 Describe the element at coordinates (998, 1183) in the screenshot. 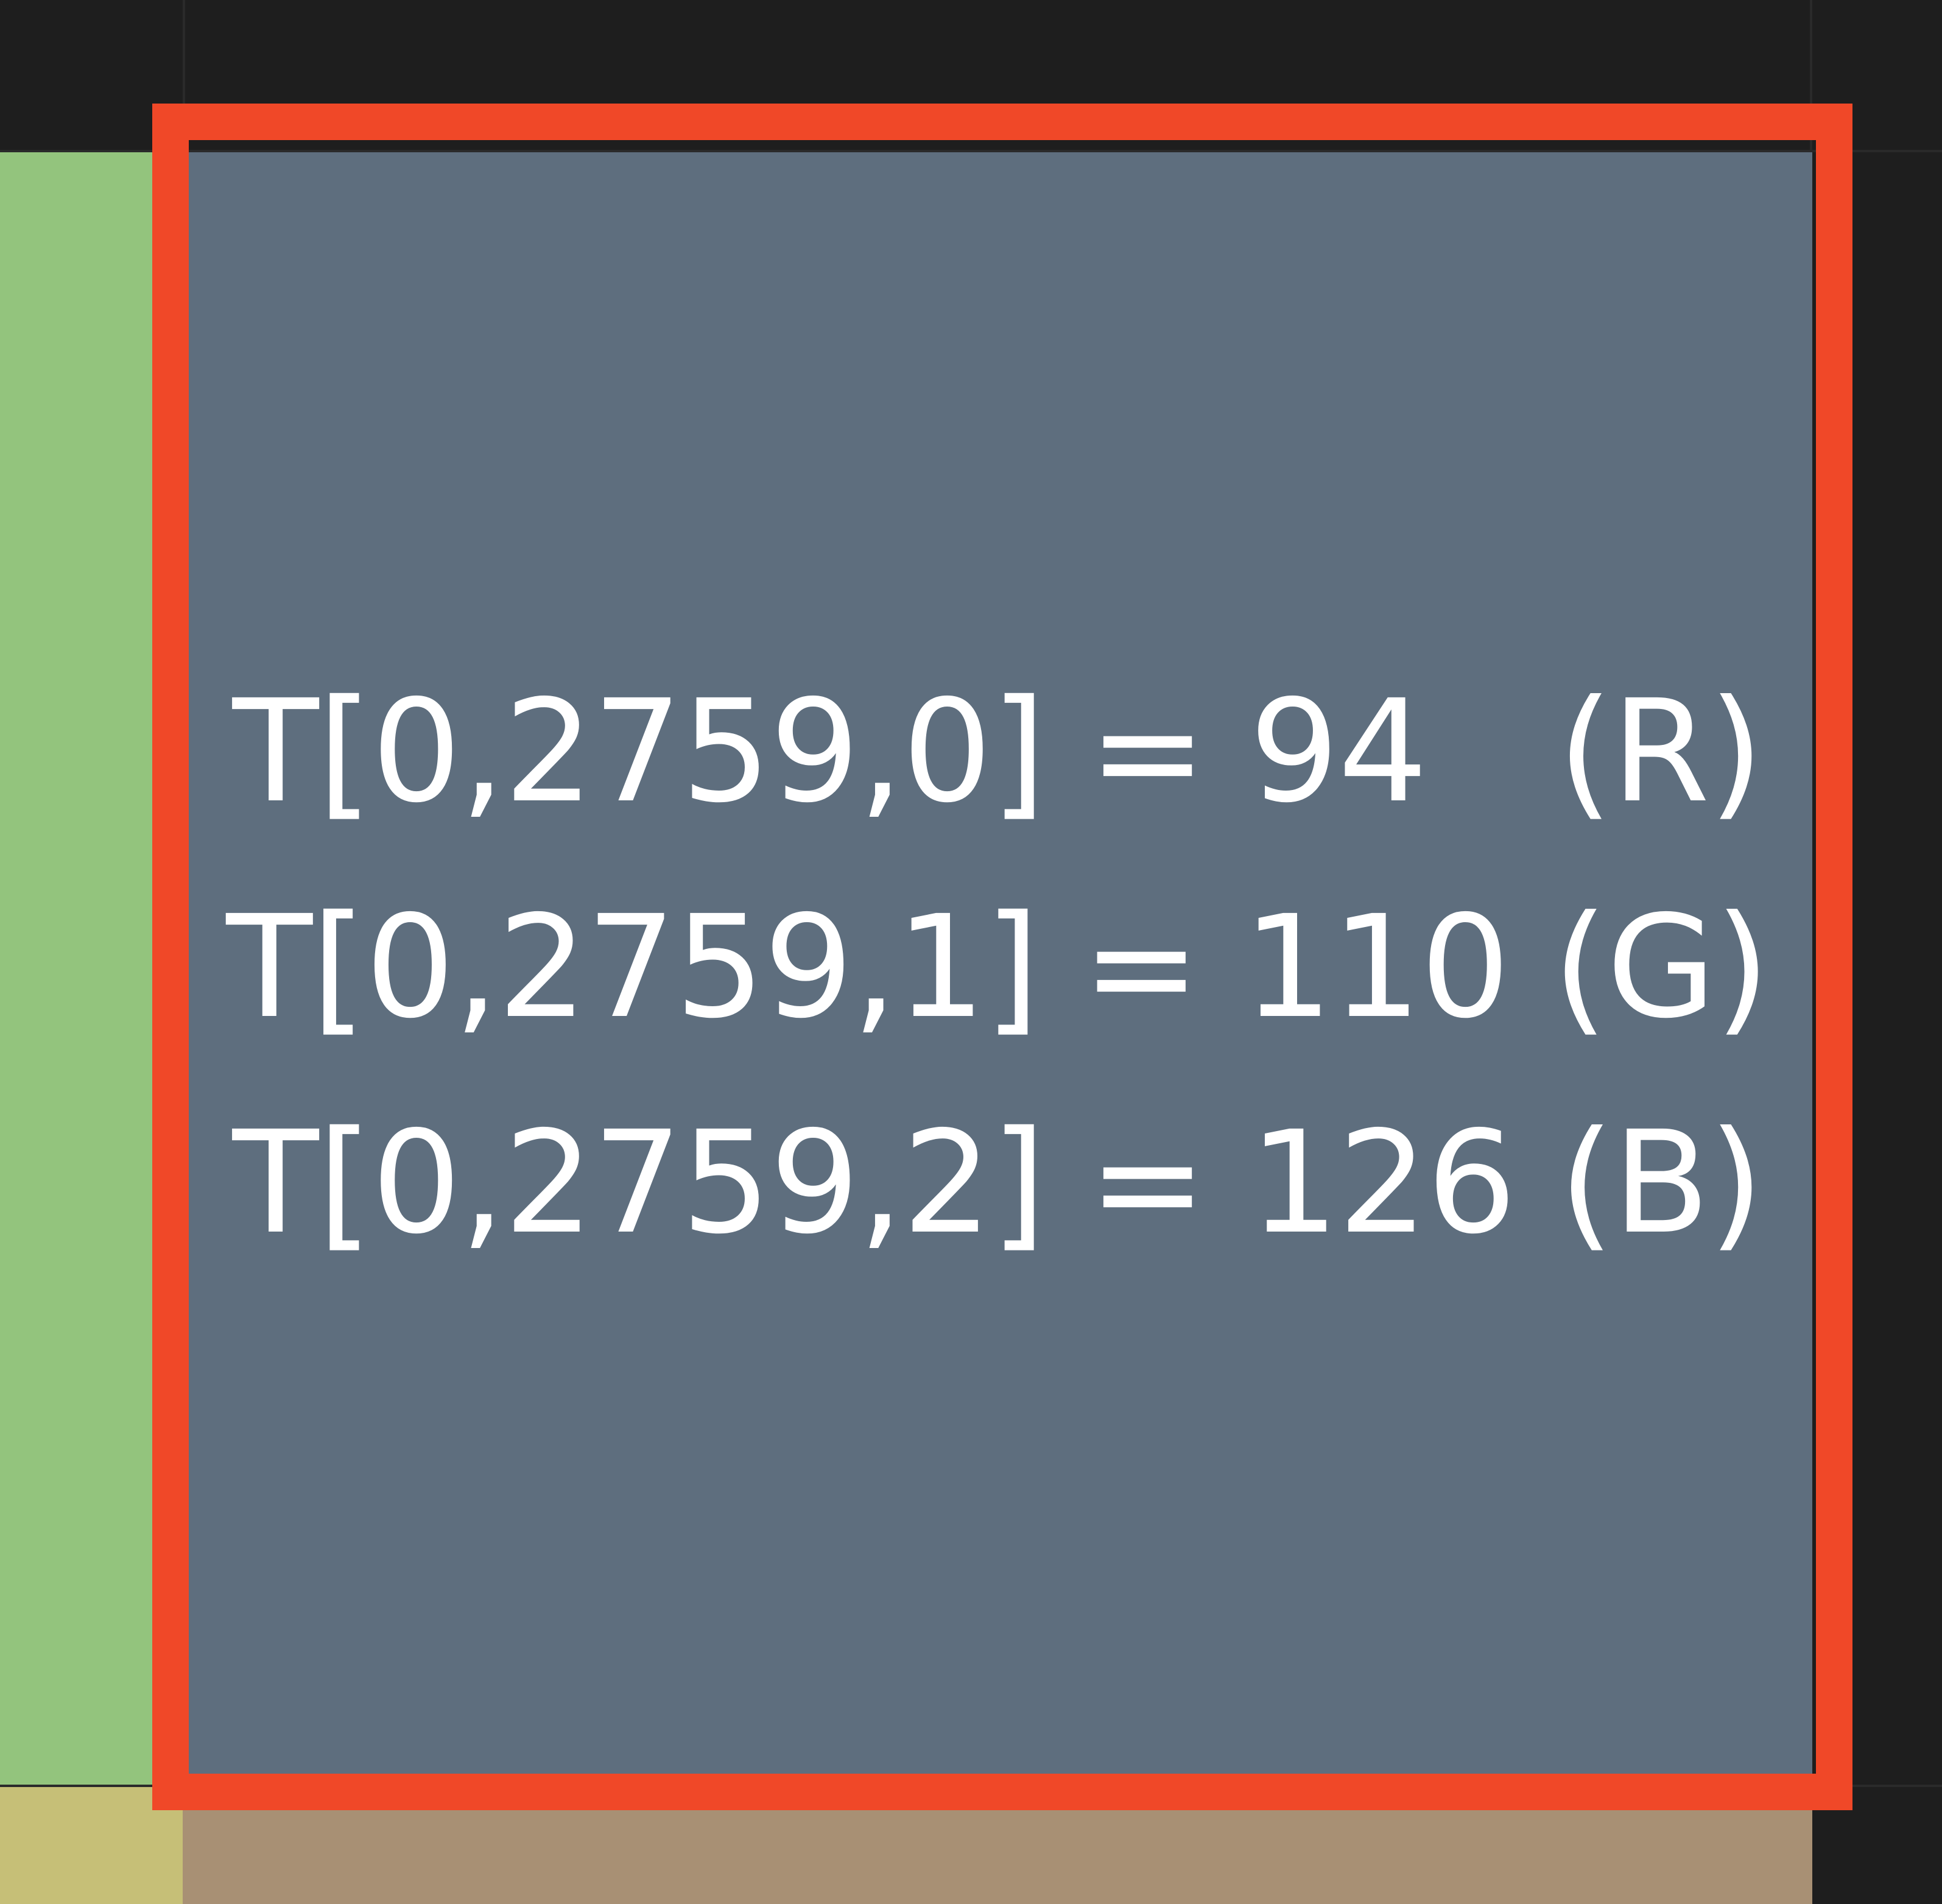

I see `blue-channel-value: T[0,2759,2] = 126 (B)` at that location.